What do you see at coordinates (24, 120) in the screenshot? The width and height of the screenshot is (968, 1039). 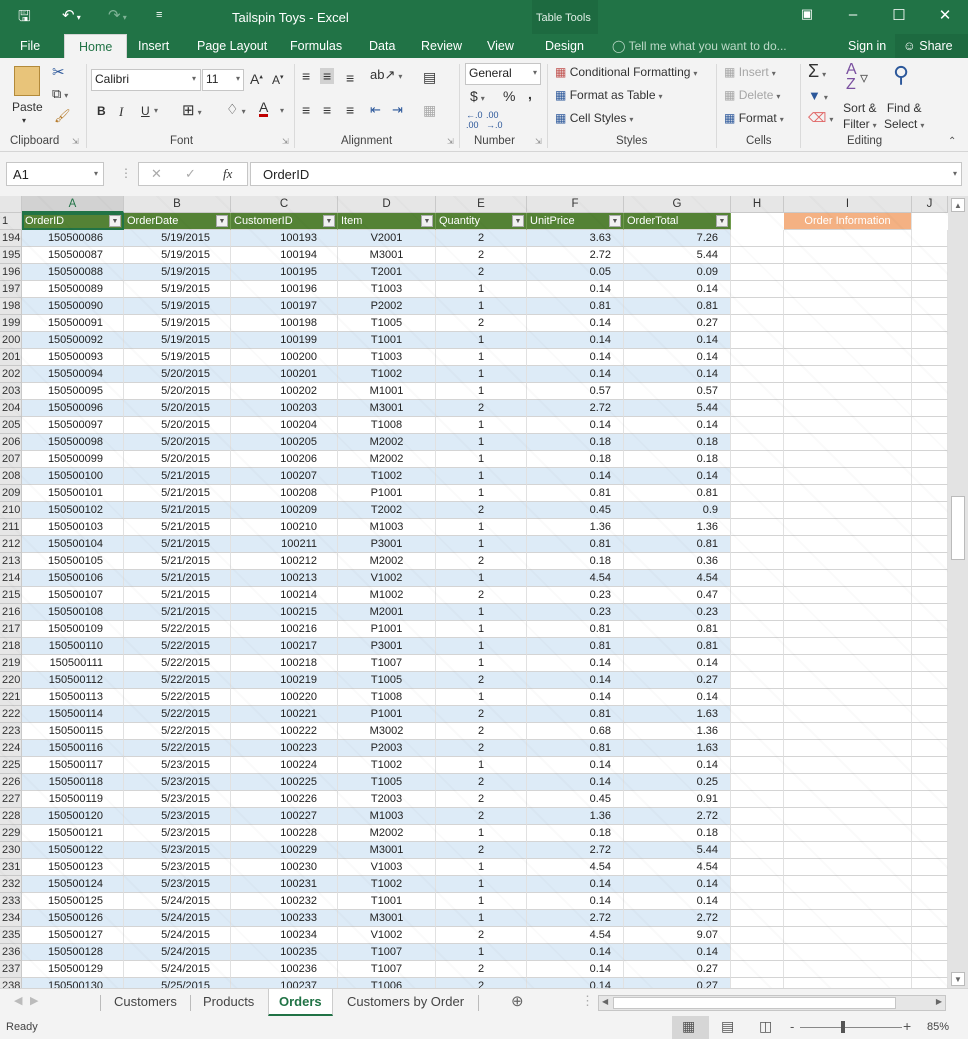 I see `paste-dropdown-icon: ▾` at bounding box center [24, 120].